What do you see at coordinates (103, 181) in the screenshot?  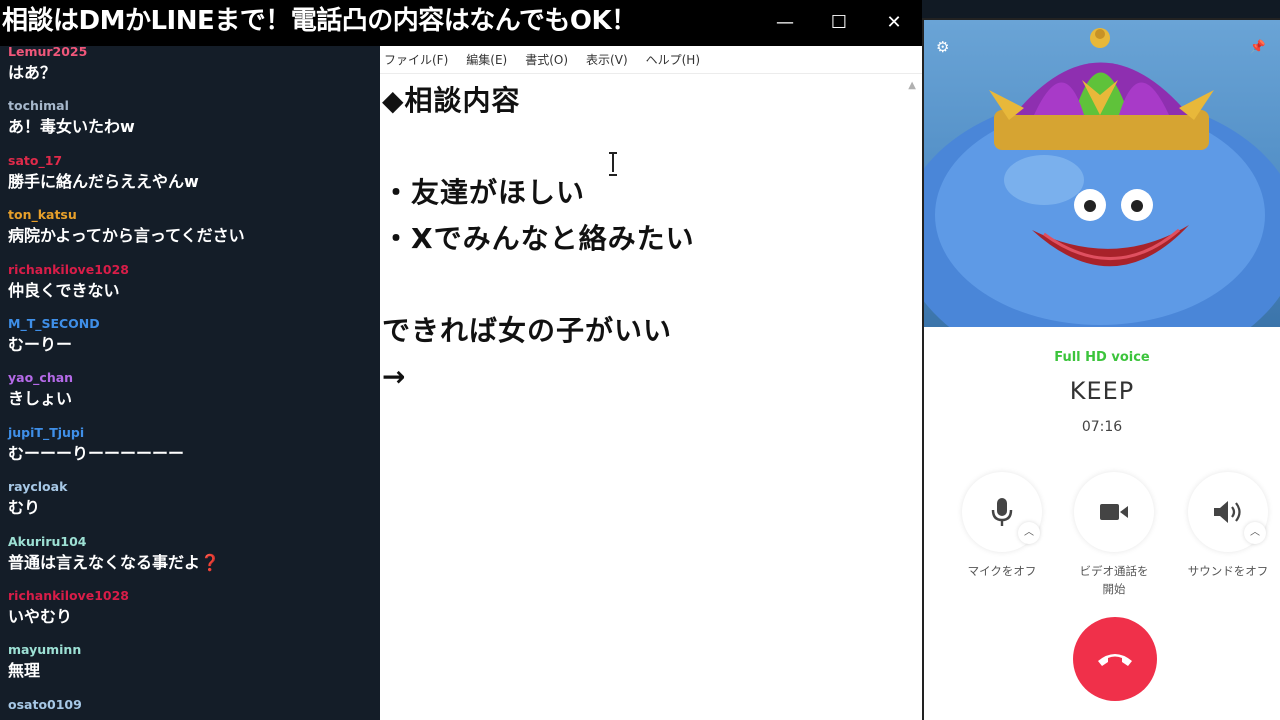 I see `chat-text-body: 勝手に絡んだらええやんw` at bounding box center [103, 181].